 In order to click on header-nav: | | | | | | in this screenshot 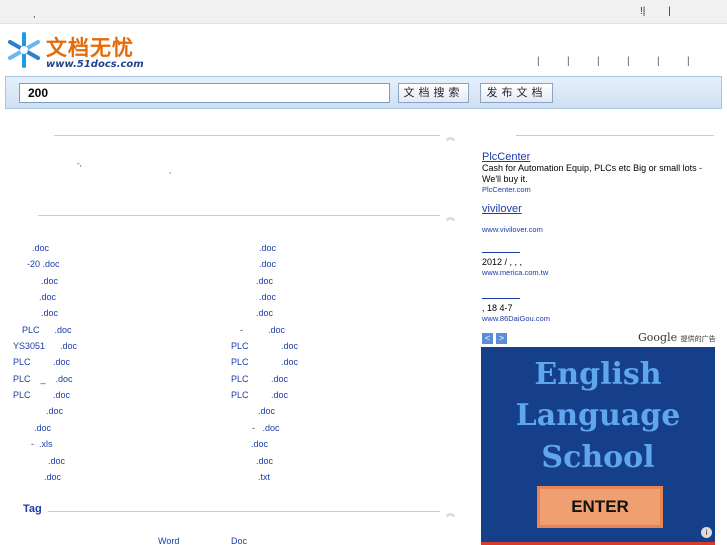, I will do `click(627, 61)`.